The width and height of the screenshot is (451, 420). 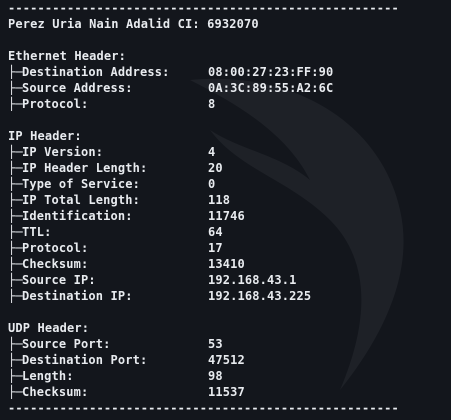 I want to click on field-row: ├─IP Version: 4, so click(x=225, y=152).